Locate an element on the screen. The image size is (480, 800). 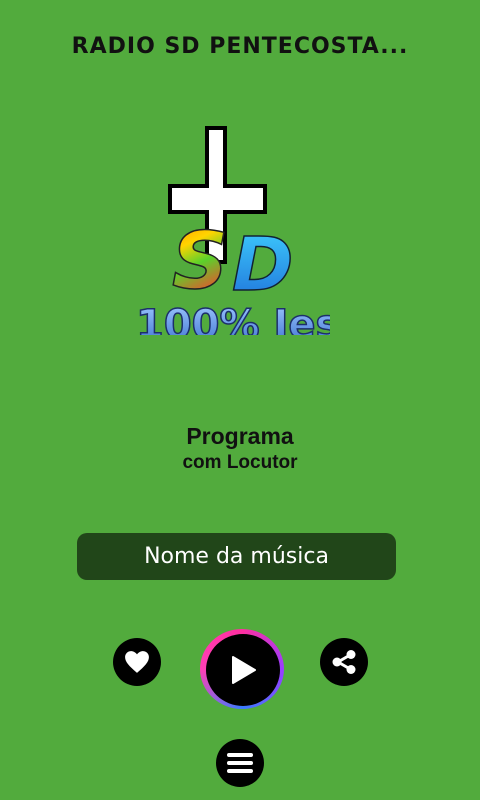
station-logo: S D 100% Jesu is located at coordinates (220, 222).